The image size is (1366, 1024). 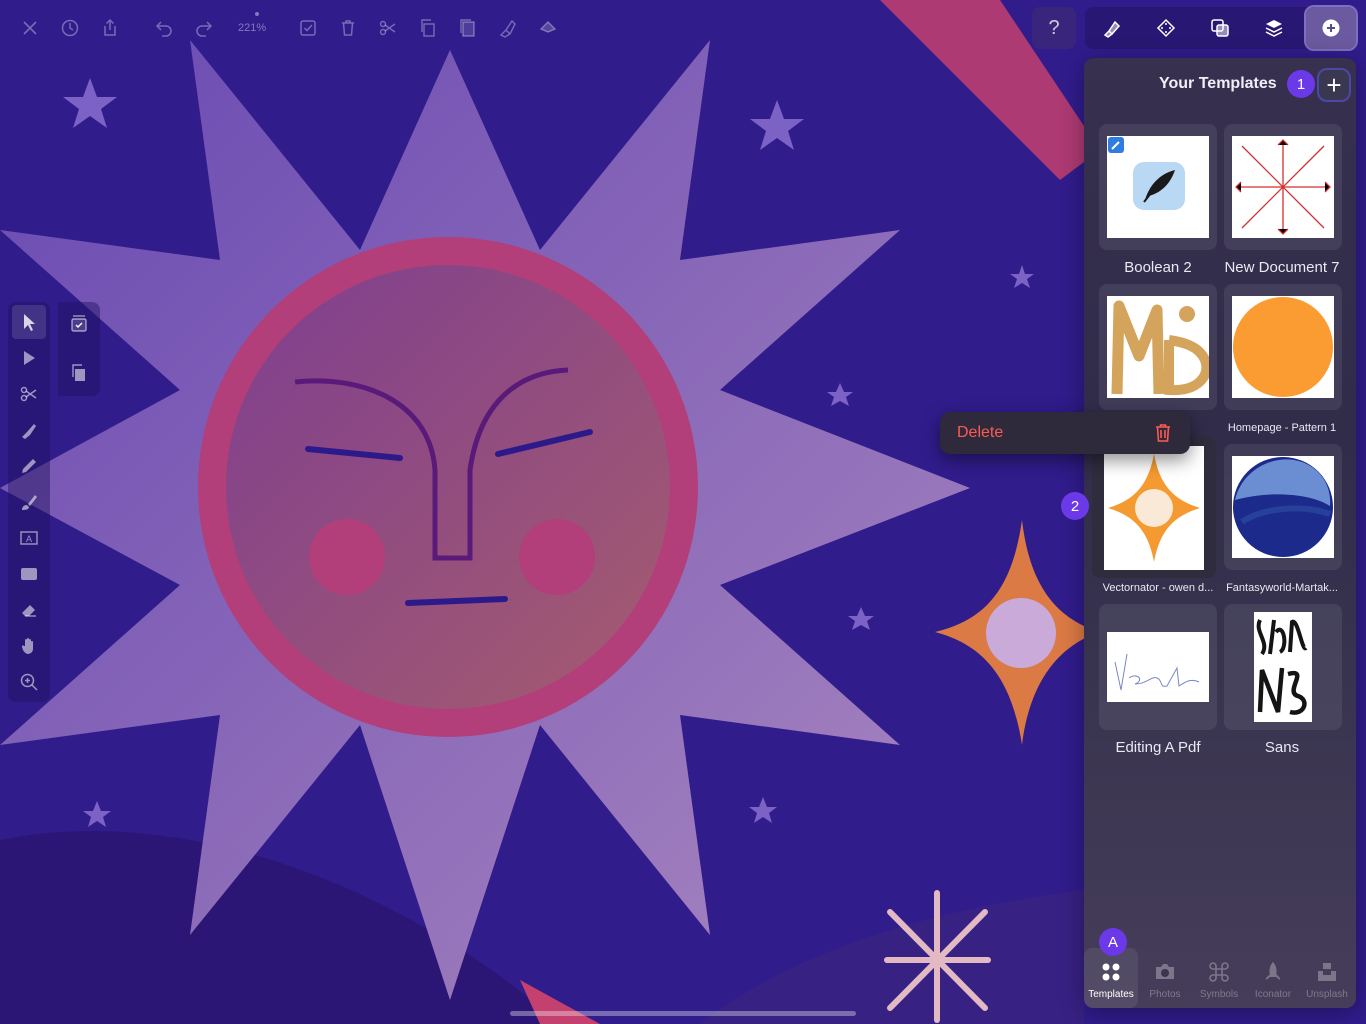 I want to click on tab-label: Templates, so click(x=1111, y=994).